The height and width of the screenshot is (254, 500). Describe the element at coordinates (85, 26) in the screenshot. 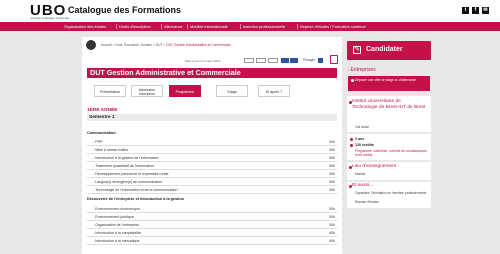

I see `nav-item-organisation: Organisation des études` at that location.